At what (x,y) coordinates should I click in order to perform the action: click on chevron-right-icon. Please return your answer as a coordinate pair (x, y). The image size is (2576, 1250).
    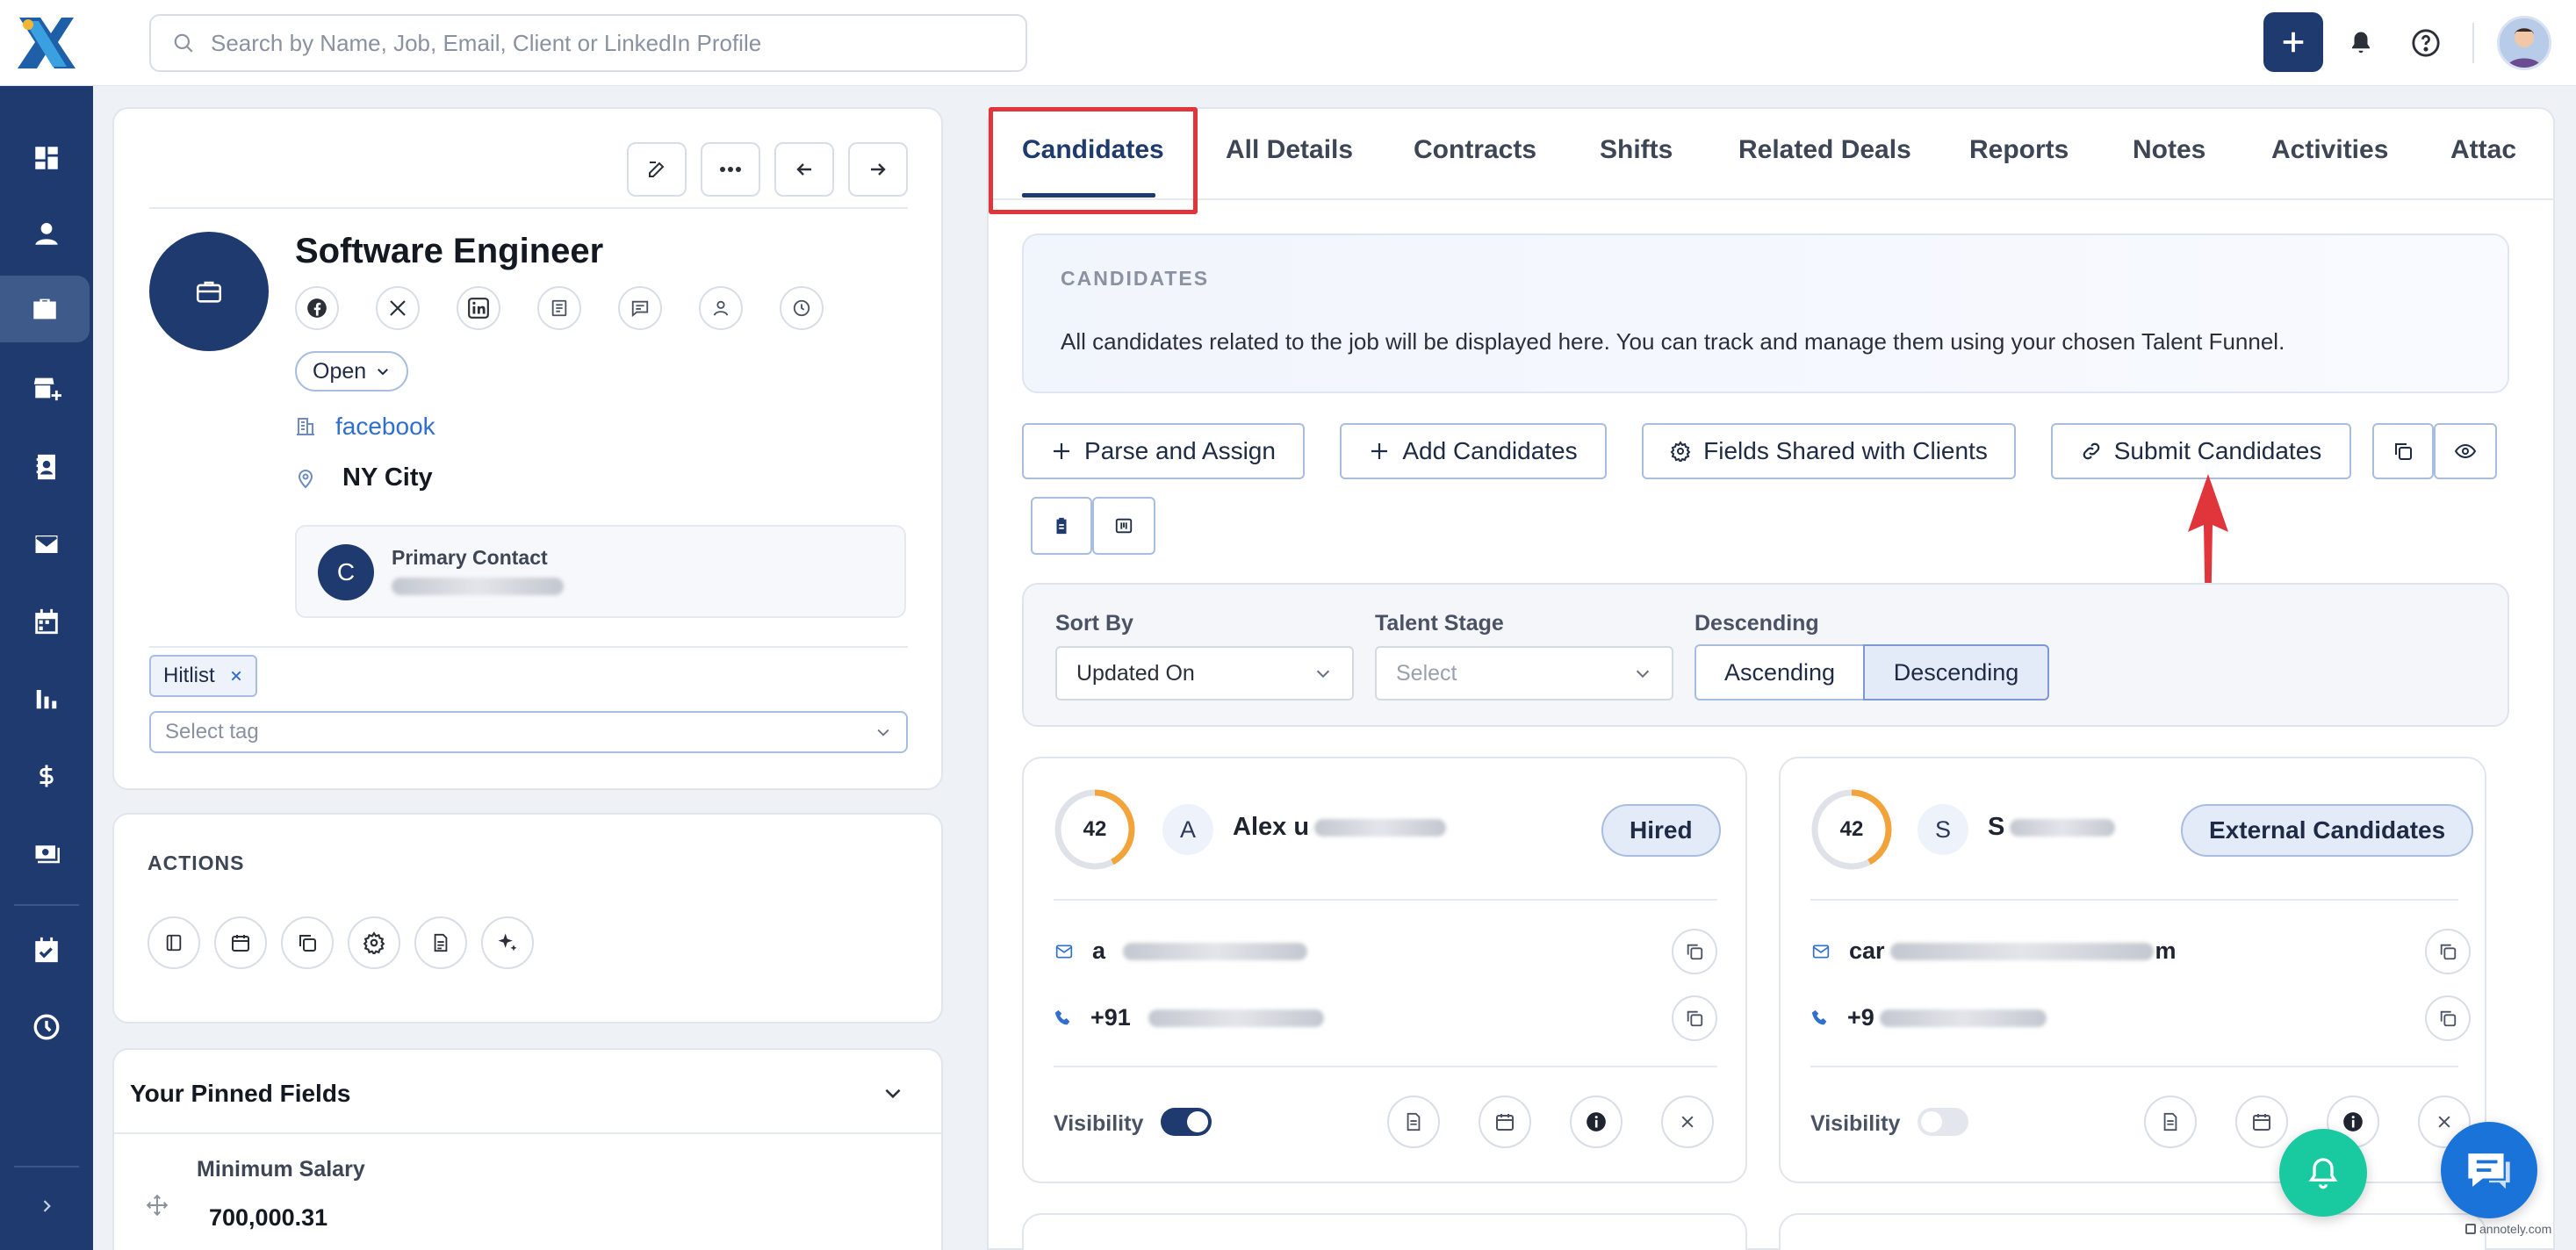
    Looking at the image, I should click on (47, 1206).